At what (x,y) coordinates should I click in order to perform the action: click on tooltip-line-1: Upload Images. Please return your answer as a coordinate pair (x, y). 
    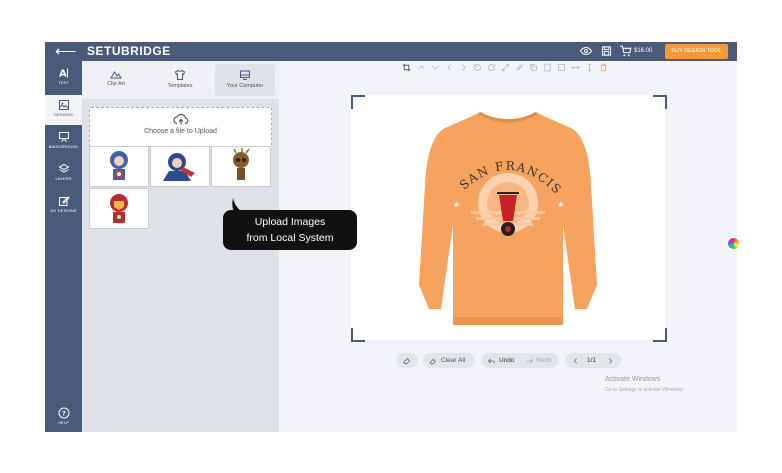
    Looking at the image, I should click on (290, 222).